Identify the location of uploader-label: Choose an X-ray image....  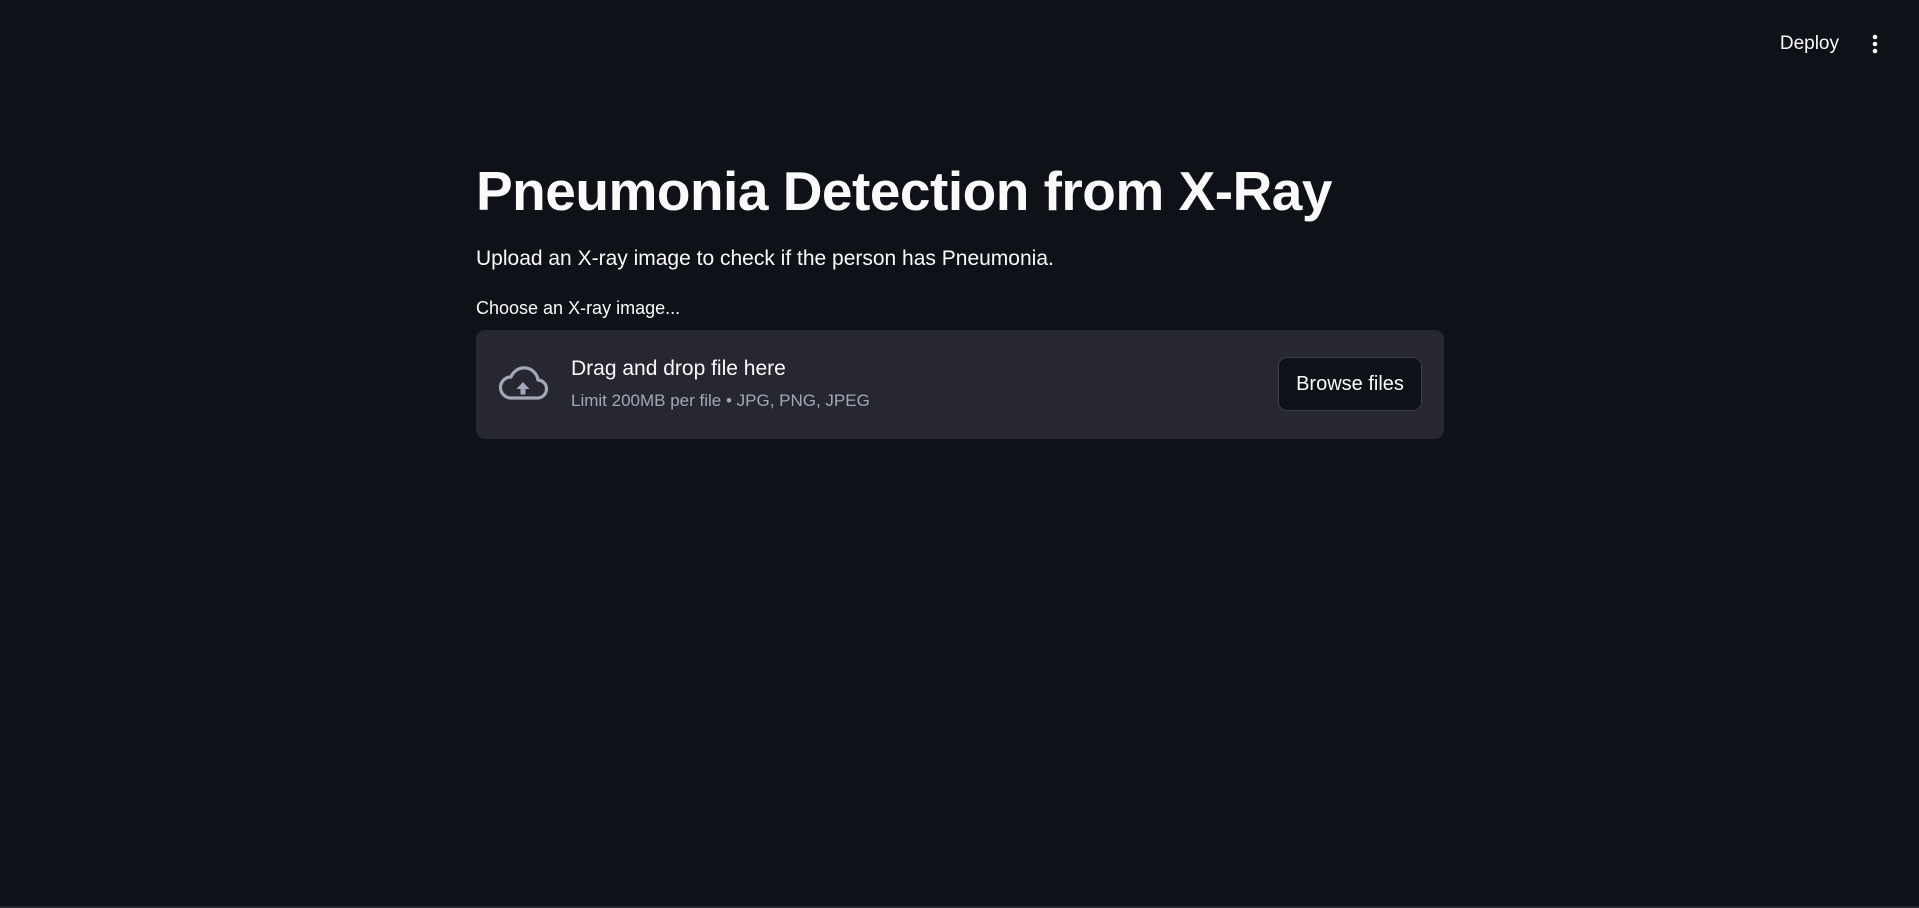
(578, 308).